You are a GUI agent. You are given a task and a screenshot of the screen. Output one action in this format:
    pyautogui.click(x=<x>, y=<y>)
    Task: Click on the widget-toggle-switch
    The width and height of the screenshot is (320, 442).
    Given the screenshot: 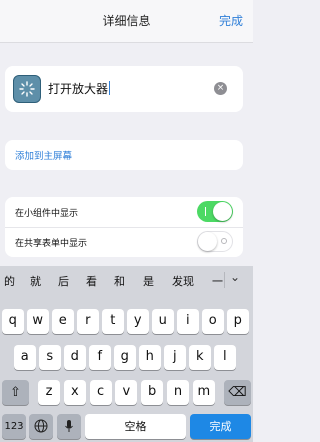 What is the action you would take?
    pyautogui.click(x=215, y=211)
    